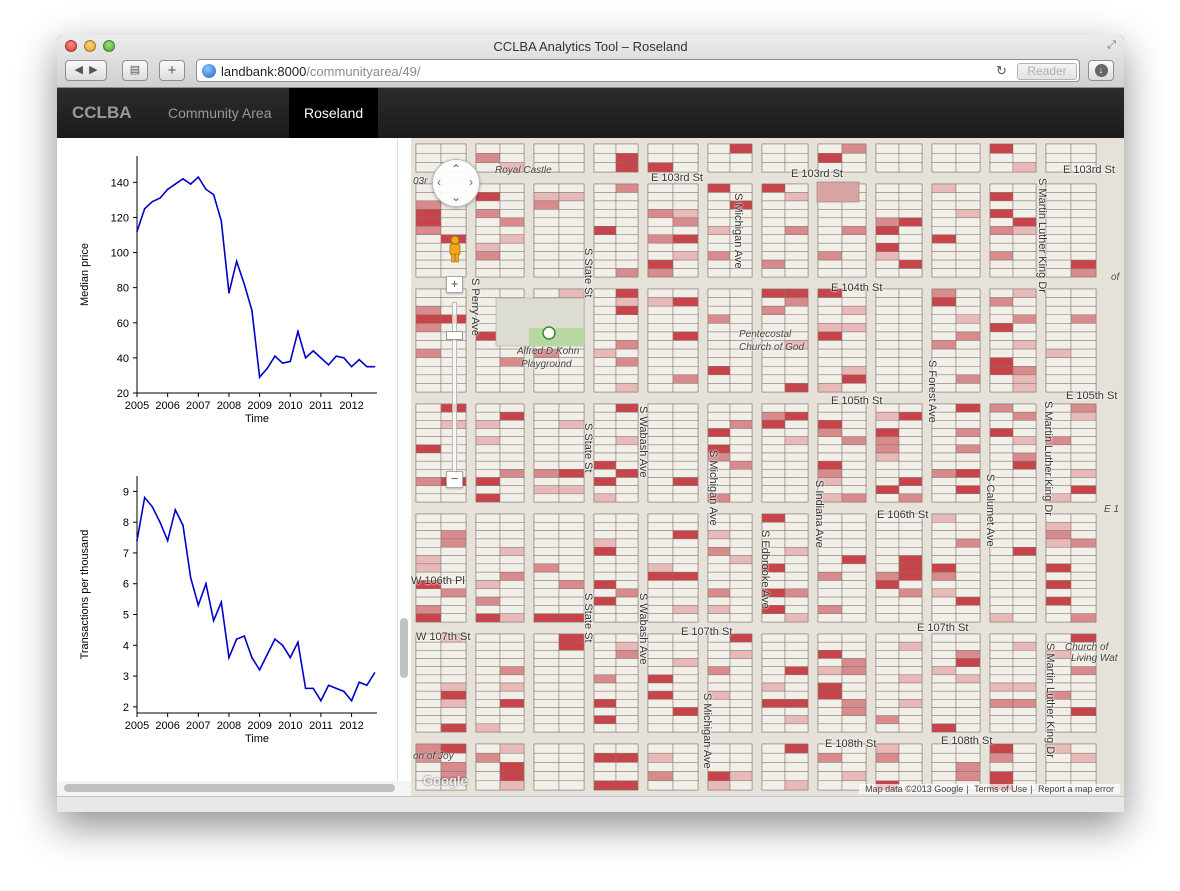 Image resolution: width=1180 pixels, height=891 pixels. Describe the element at coordinates (454, 387) in the screenshot. I see `zoom-slider-track` at that location.